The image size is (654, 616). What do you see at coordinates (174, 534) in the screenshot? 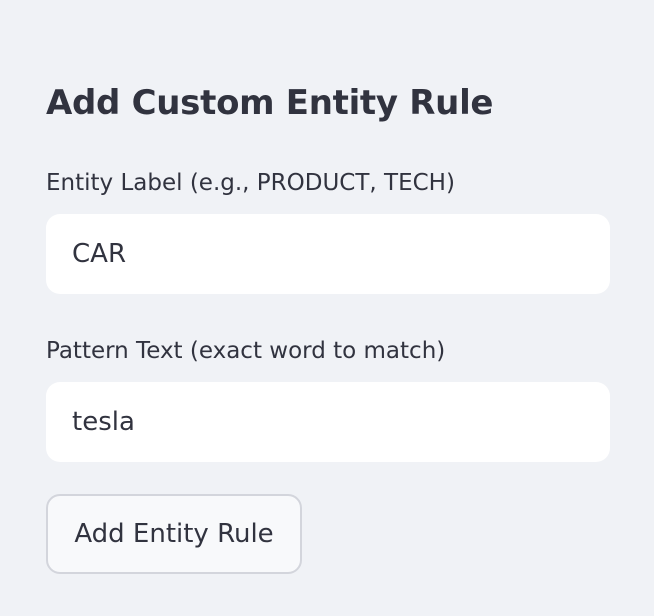
I see `add-entity-rule-button: Add Entity Rule` at bounding box center [174, 534].